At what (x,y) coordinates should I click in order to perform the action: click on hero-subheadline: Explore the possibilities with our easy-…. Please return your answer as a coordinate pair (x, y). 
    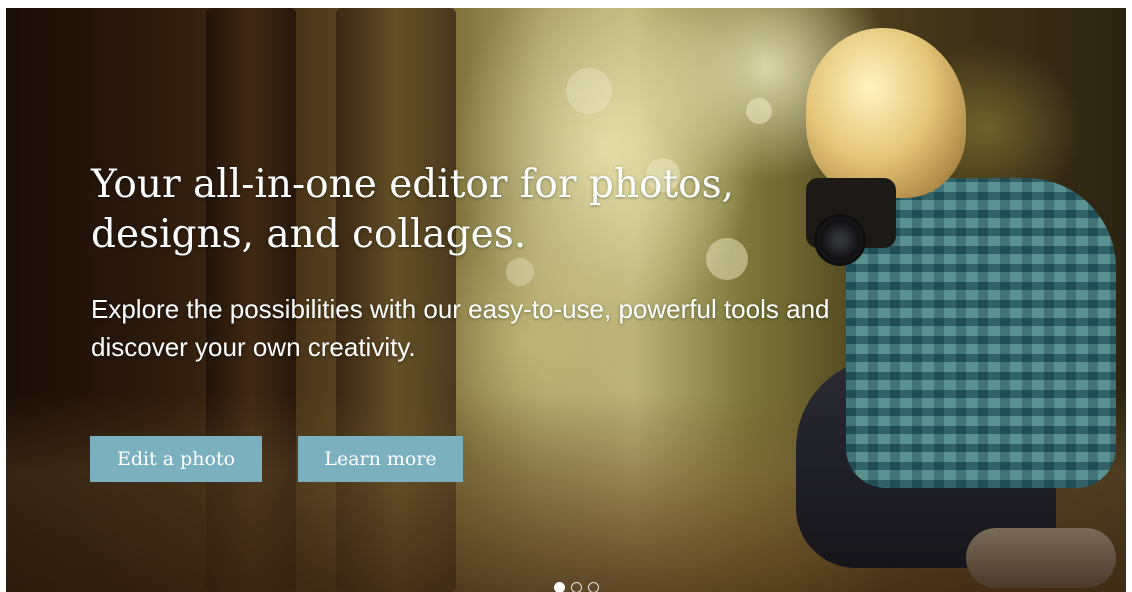
    Looking at the image, I should click on (460, 328).